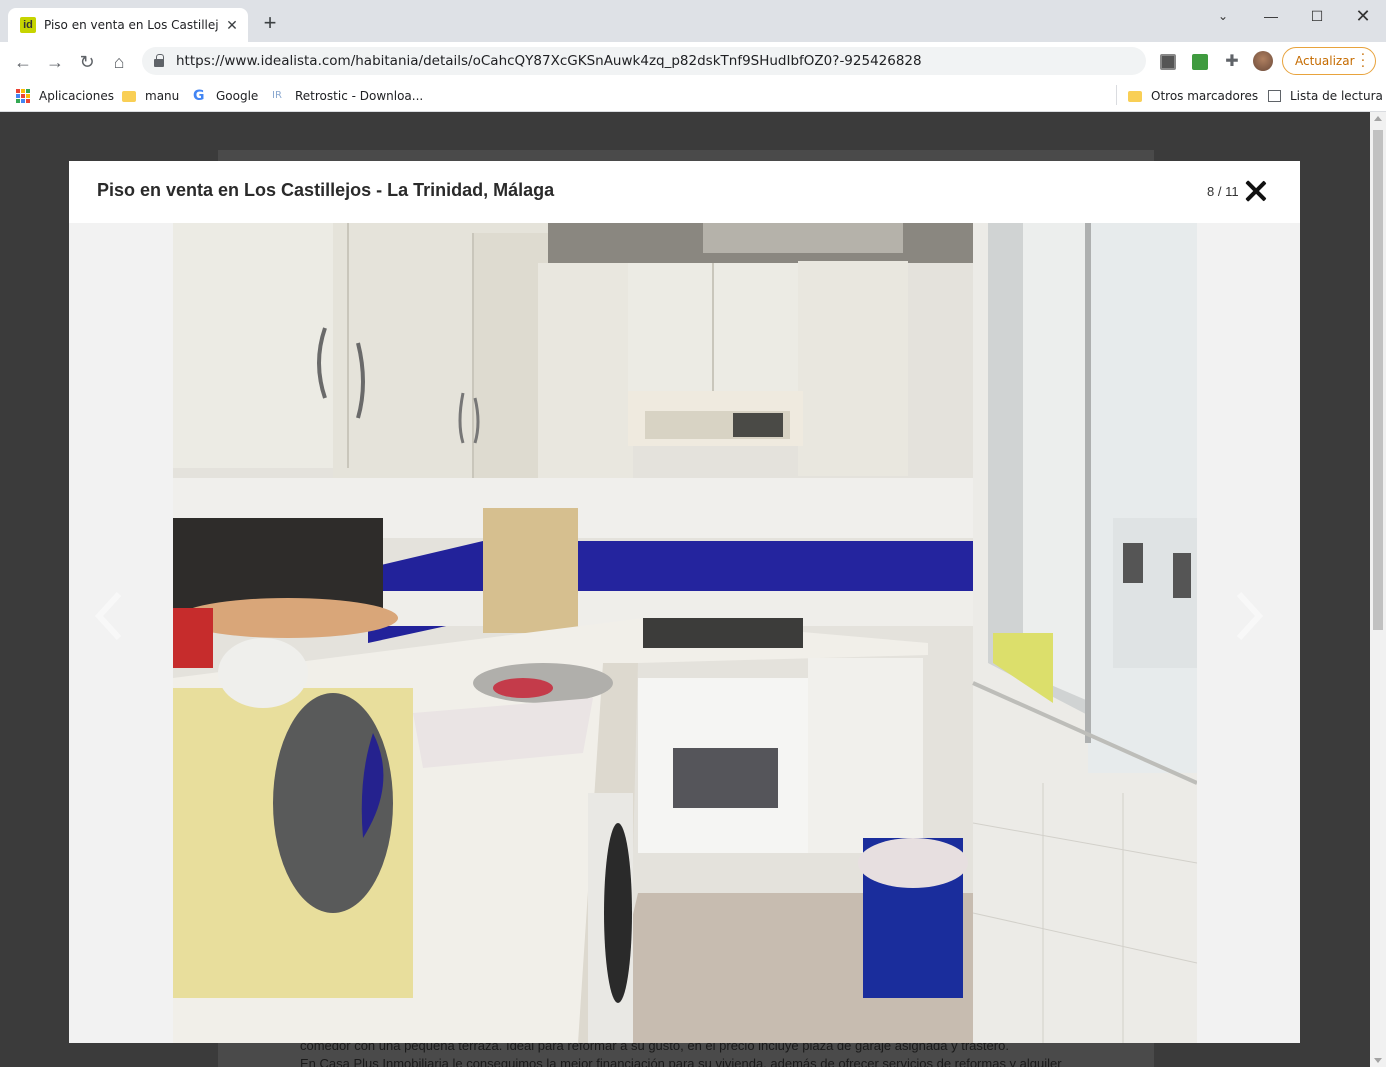 This screenshot has width=1386, height=1067. I want to click on update-button: Actualizar · · ·, so click(1329, 61).